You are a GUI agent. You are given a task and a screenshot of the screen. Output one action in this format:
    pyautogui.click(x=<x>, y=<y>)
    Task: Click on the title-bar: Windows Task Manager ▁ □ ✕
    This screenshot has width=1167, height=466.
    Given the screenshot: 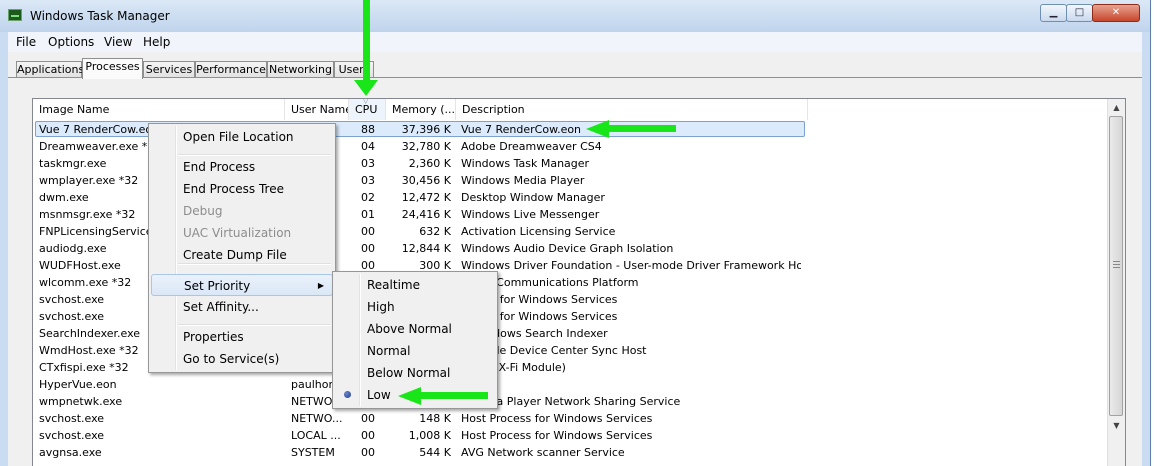 What is the action you would take?
    pyautogui.click(x=575, y=16)
    